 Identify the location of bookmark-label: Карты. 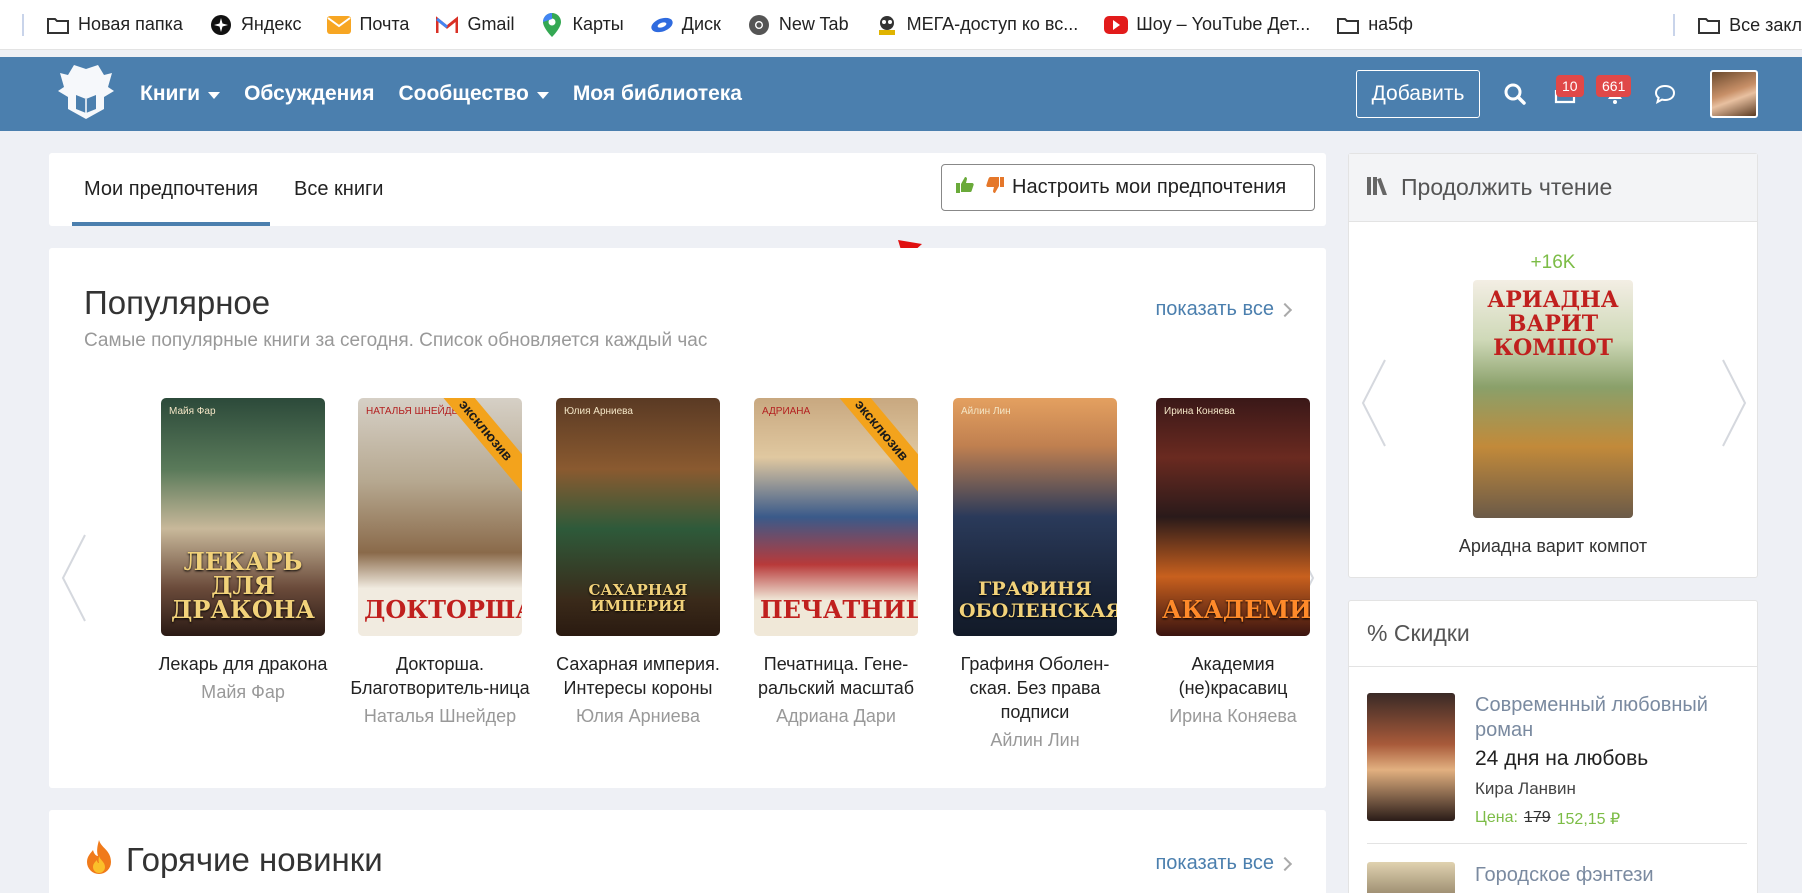
(598, 24).